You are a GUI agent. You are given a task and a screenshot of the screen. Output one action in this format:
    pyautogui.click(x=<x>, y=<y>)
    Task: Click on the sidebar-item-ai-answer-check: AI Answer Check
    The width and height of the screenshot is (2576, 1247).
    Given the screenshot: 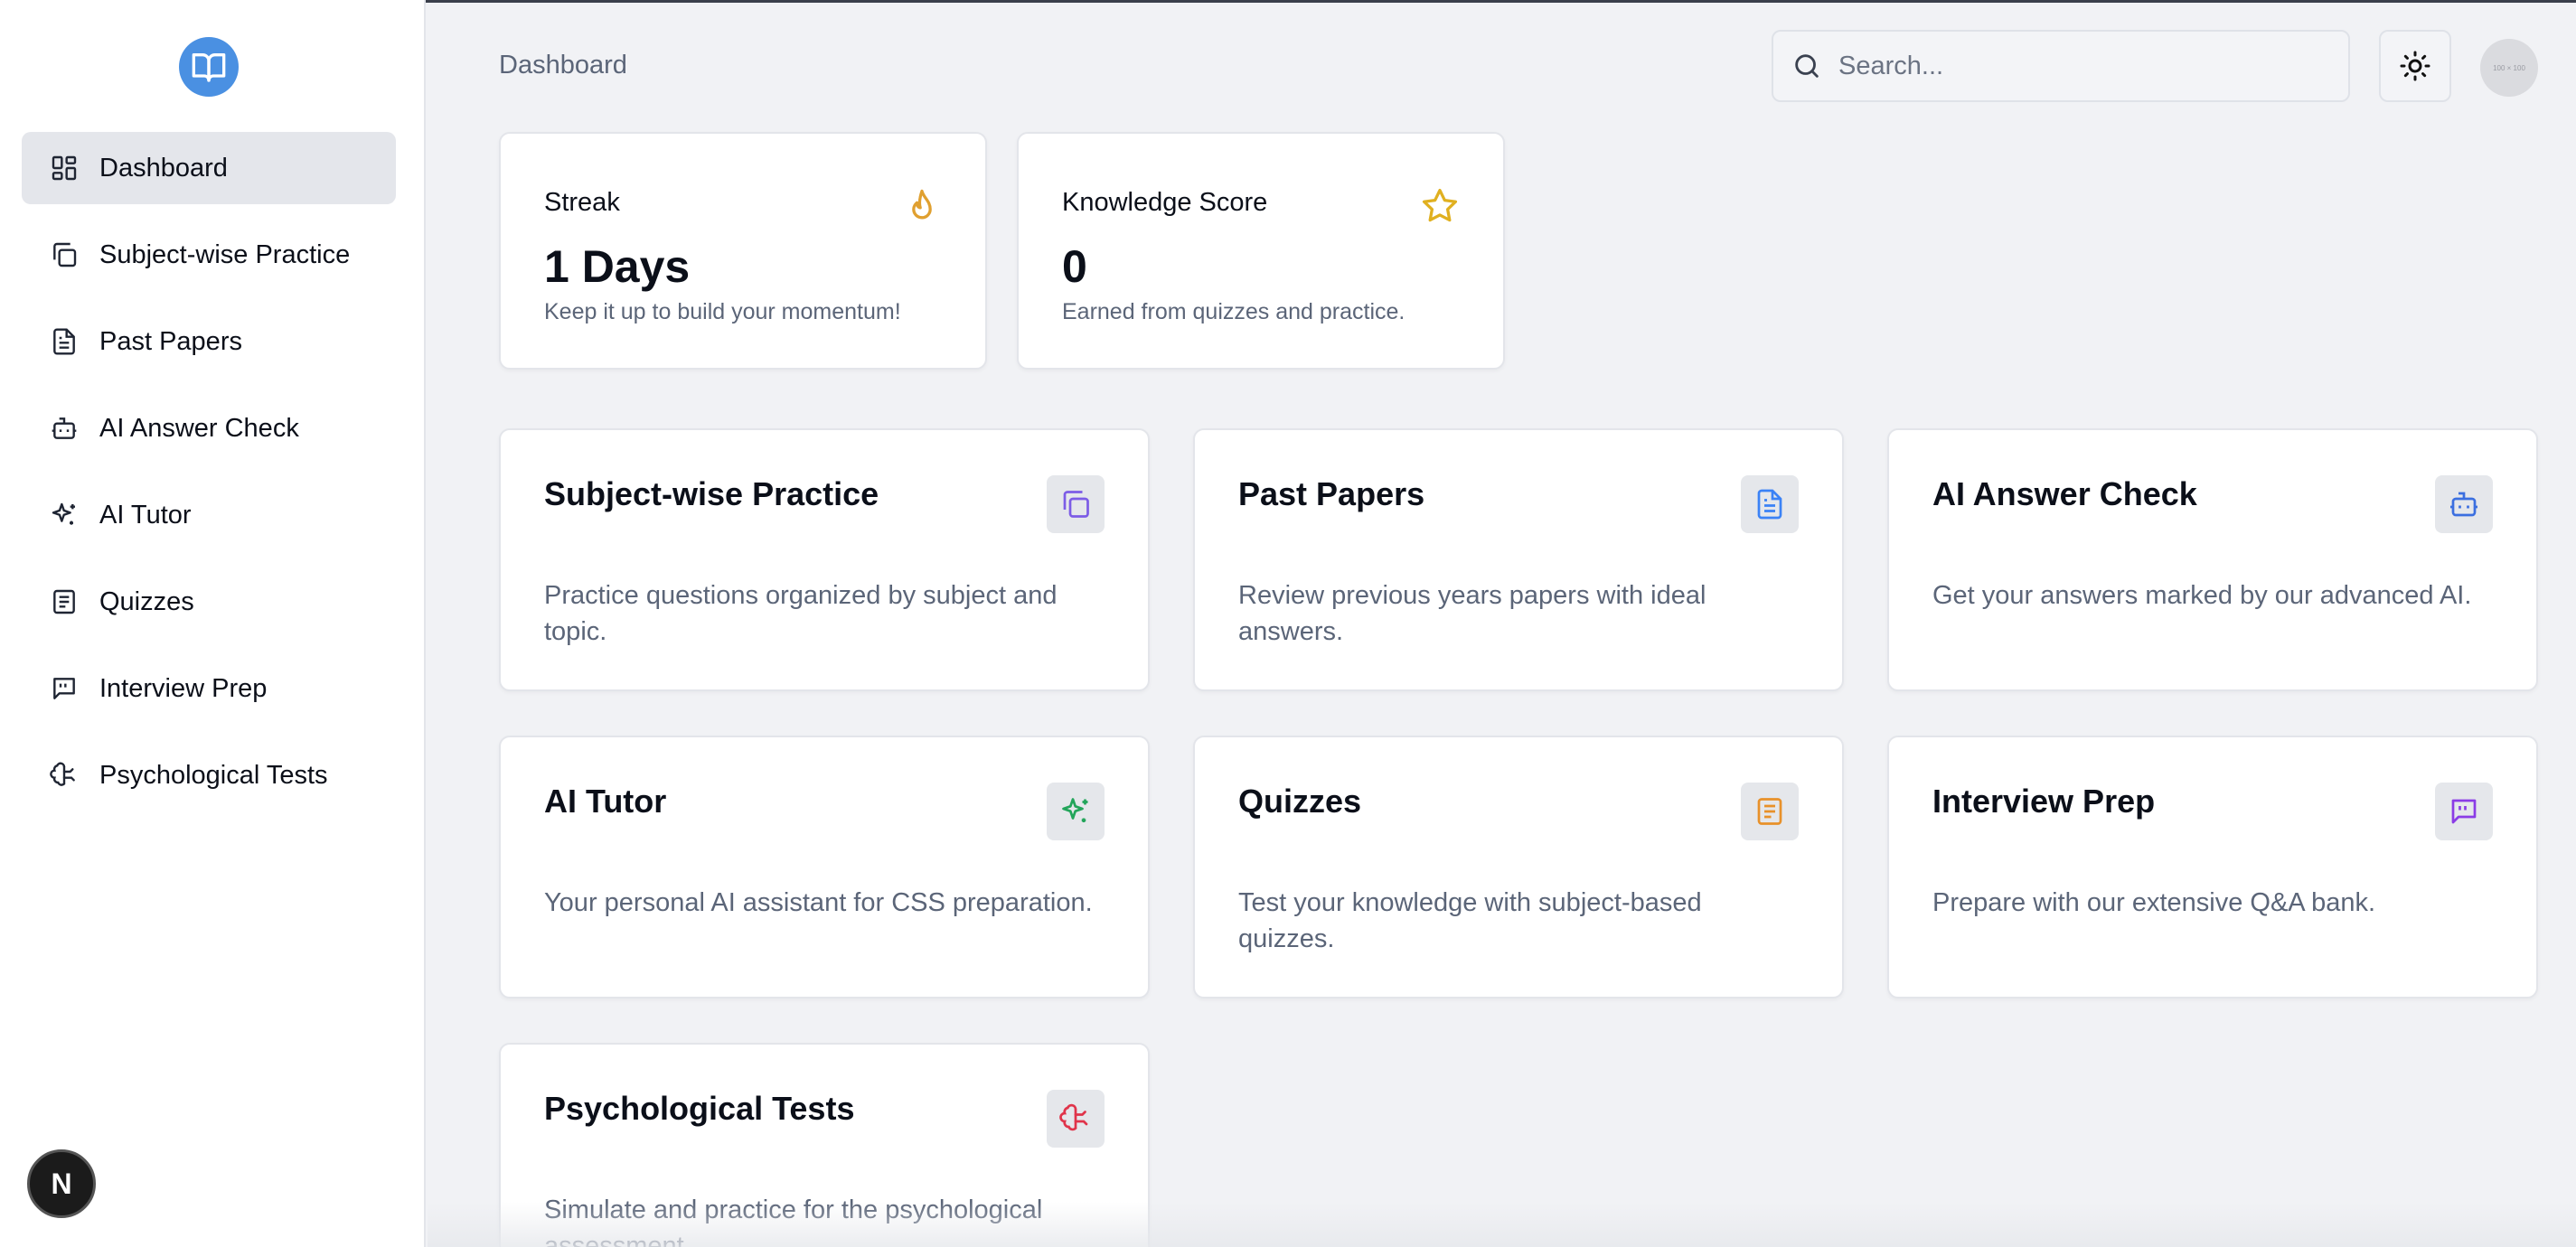 What is the action you would take?
    pyautogui.click(x=209, y=428)
    